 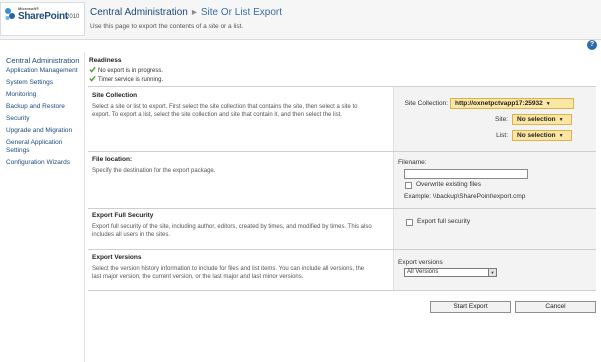 I want to click on site-collection-selector: http://oxnetpctvapp17:25932 ▼, so click(x=512, y=103).